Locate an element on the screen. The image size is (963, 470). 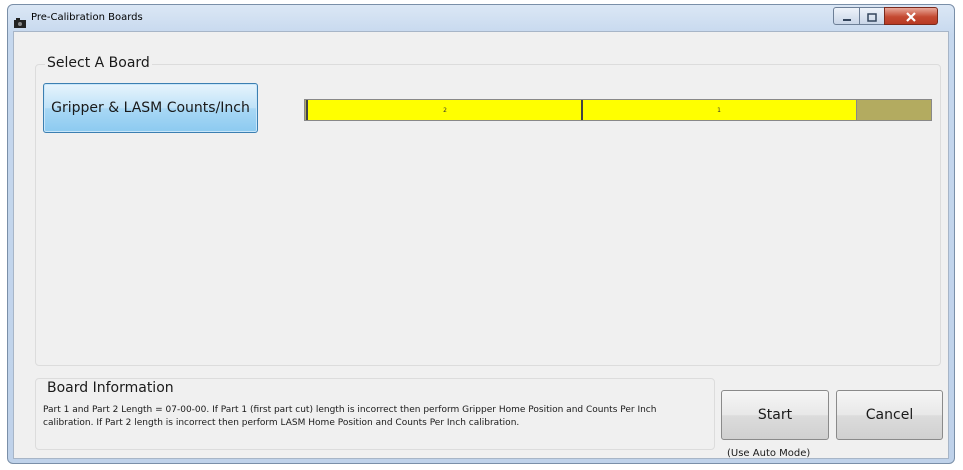
part-2-segment: 2 is located at coordinates (445, 110).